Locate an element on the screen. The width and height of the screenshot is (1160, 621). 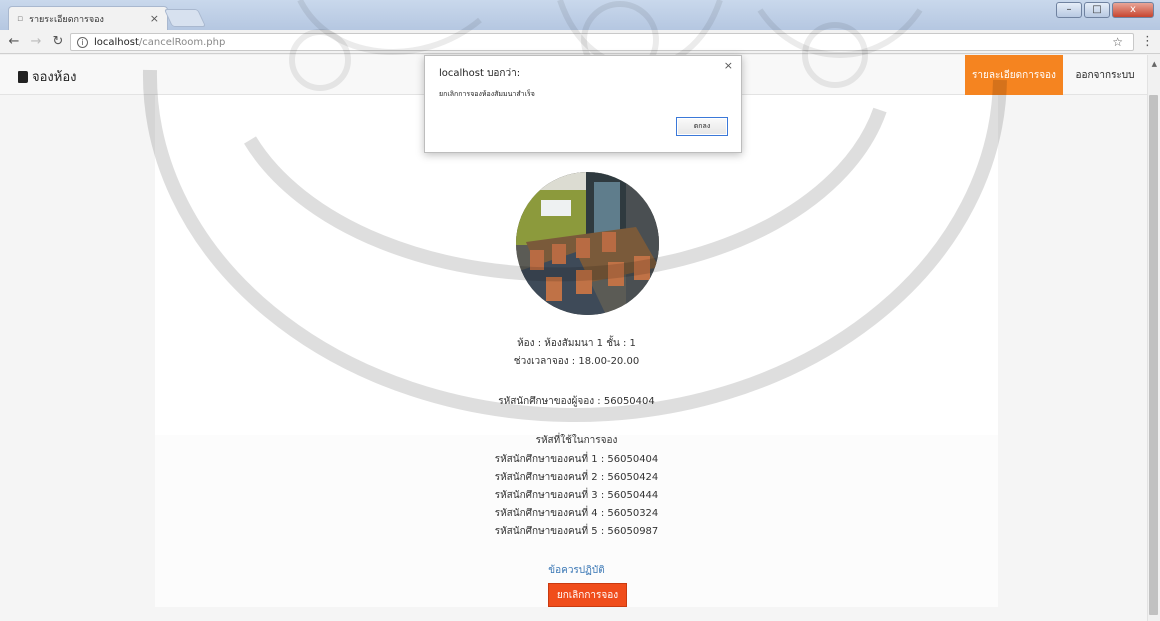
browser-toolbar: ← → ↻ i localhost/cancelRoom.php ☆ is located at coordinates (580, 42).